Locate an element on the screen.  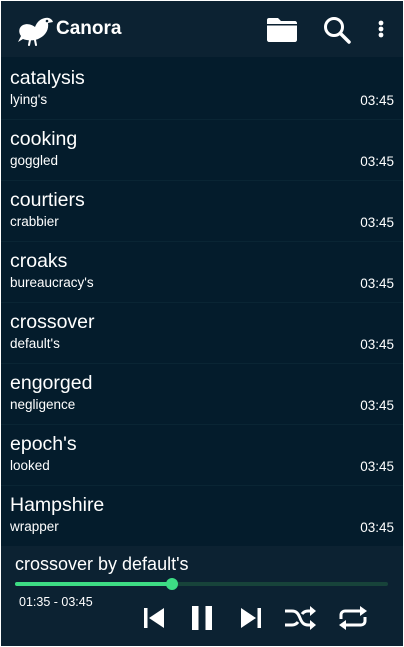
time-display: 01:35 - 03:45 is located at coordinates (56, 602).